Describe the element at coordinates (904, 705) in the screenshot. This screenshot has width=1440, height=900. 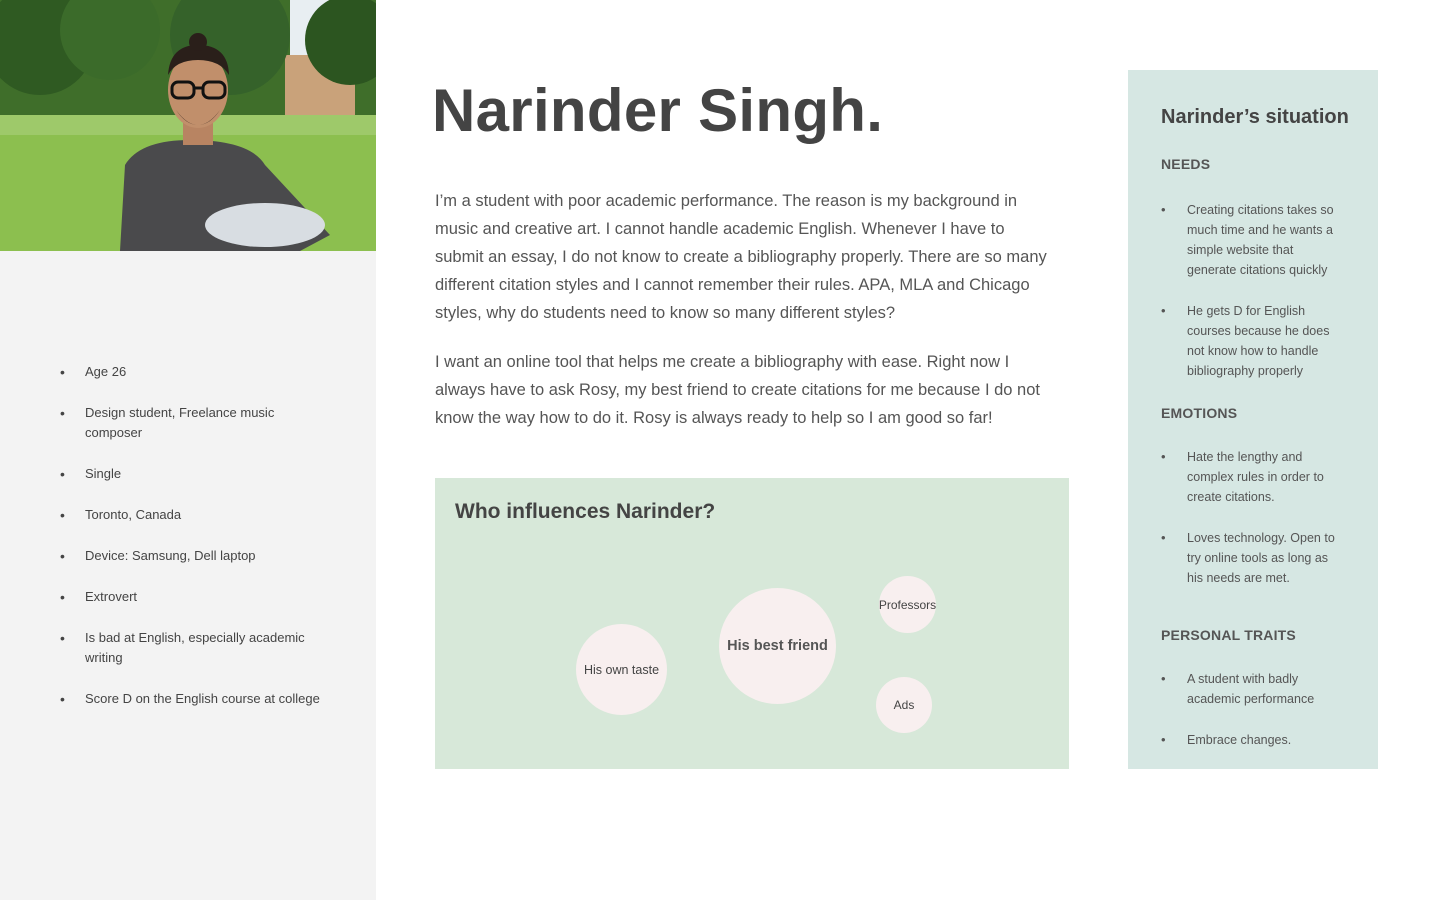
I see `influence-bubble-ads: Ads` at that location.